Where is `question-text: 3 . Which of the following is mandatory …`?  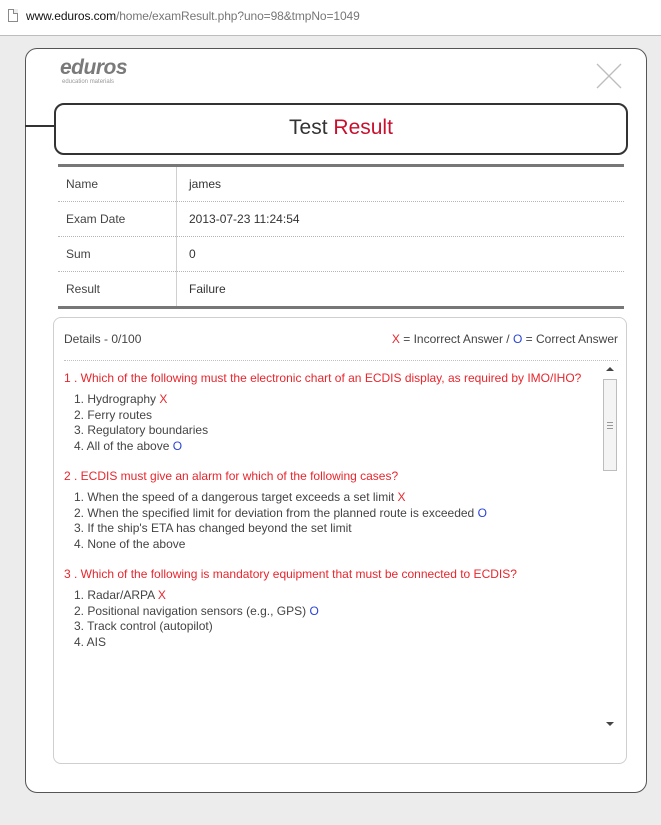 question-text: 3 . Which of the following is mandatory … is located at coordinates (290, 574).